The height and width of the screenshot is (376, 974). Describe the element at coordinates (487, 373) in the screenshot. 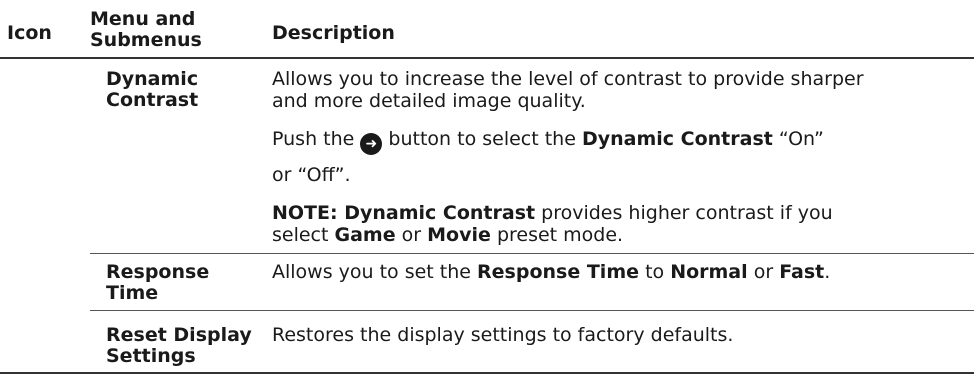

I see `table-bottom-rule` at that location.